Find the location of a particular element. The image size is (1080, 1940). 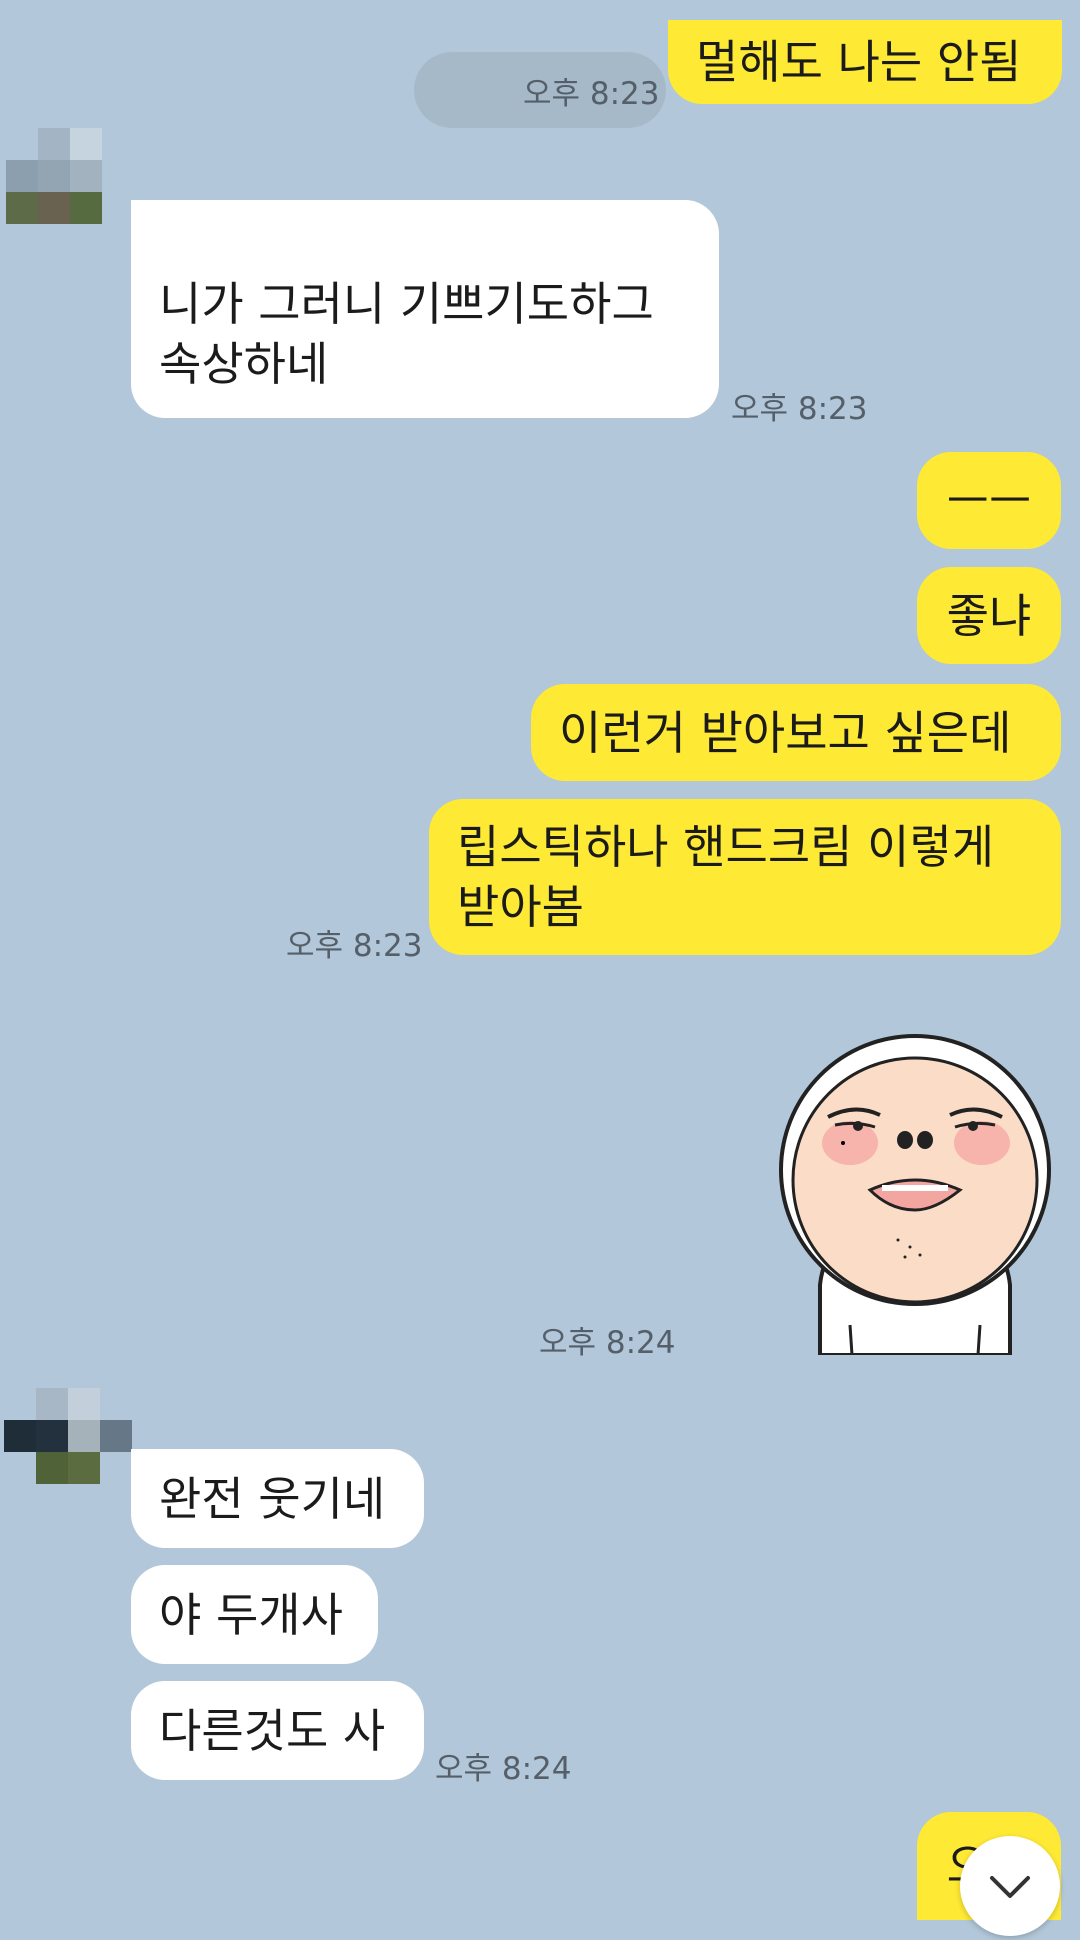

message-line: 니가 그러니 기쁘기도하그 is located at coordinates (406, 304).